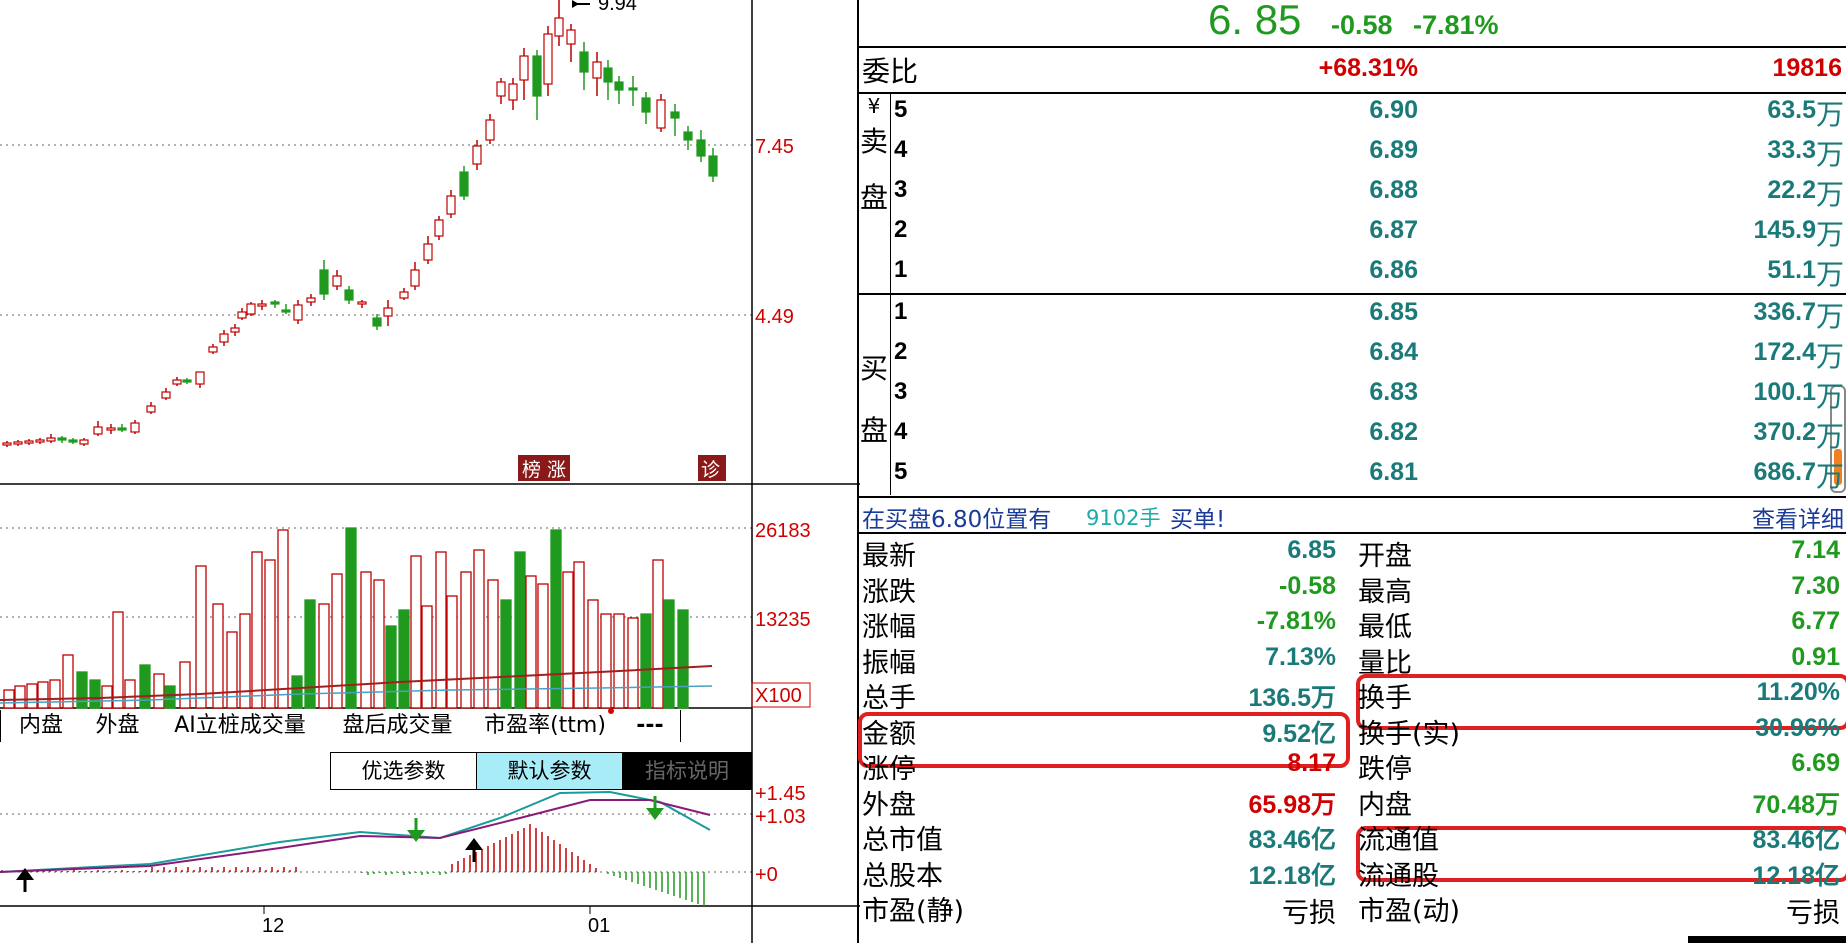 The height and width of the screenshot is (943, 1846). I want to click on sell-label-char-1: 卖, so click(873, 141).